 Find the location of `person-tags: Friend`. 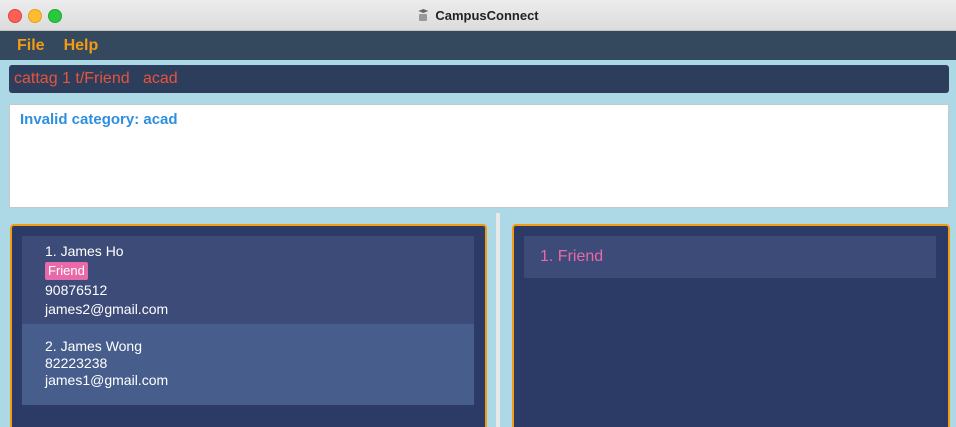

person-tags: Friend is located at coordinates (259, 271).